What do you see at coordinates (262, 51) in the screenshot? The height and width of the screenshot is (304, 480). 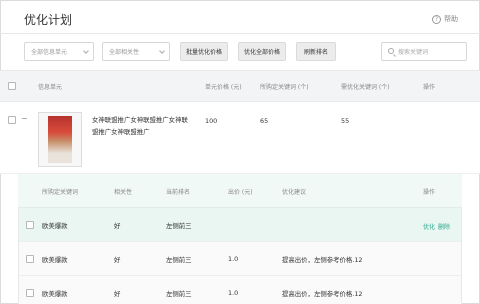 I see `optimize-all-price-button: 优化全部价格` at bounding box center [262, 51].